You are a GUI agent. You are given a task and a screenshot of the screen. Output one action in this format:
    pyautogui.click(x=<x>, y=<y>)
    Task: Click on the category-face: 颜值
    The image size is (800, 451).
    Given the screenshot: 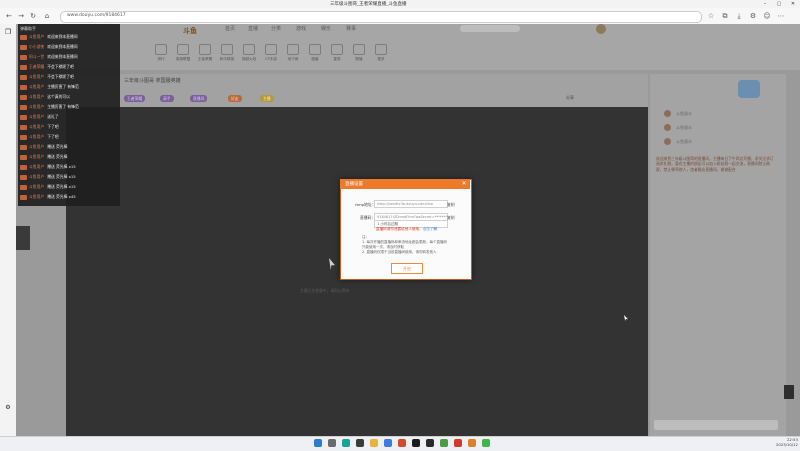 What is the action you would take?
    pyautogui.click(x=359, y=53)
    